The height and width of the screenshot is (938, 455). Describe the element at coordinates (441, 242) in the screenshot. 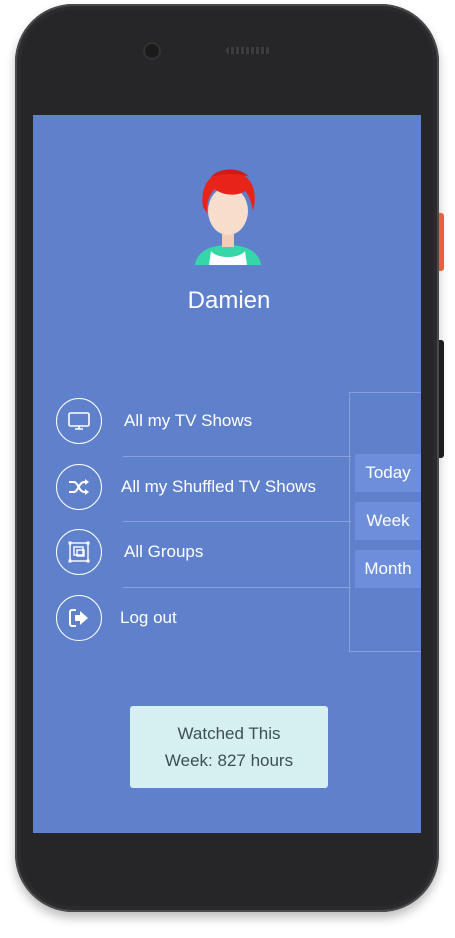

I see `power-button` at that location.